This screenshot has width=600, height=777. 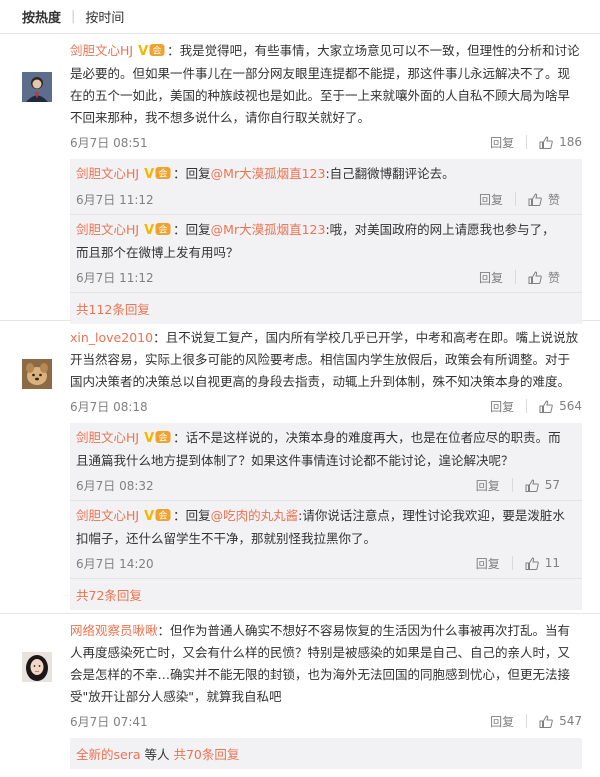 I want to click on more-replies-link: 全新的sera 等人 共70条回复, so click(x=326, y=753).